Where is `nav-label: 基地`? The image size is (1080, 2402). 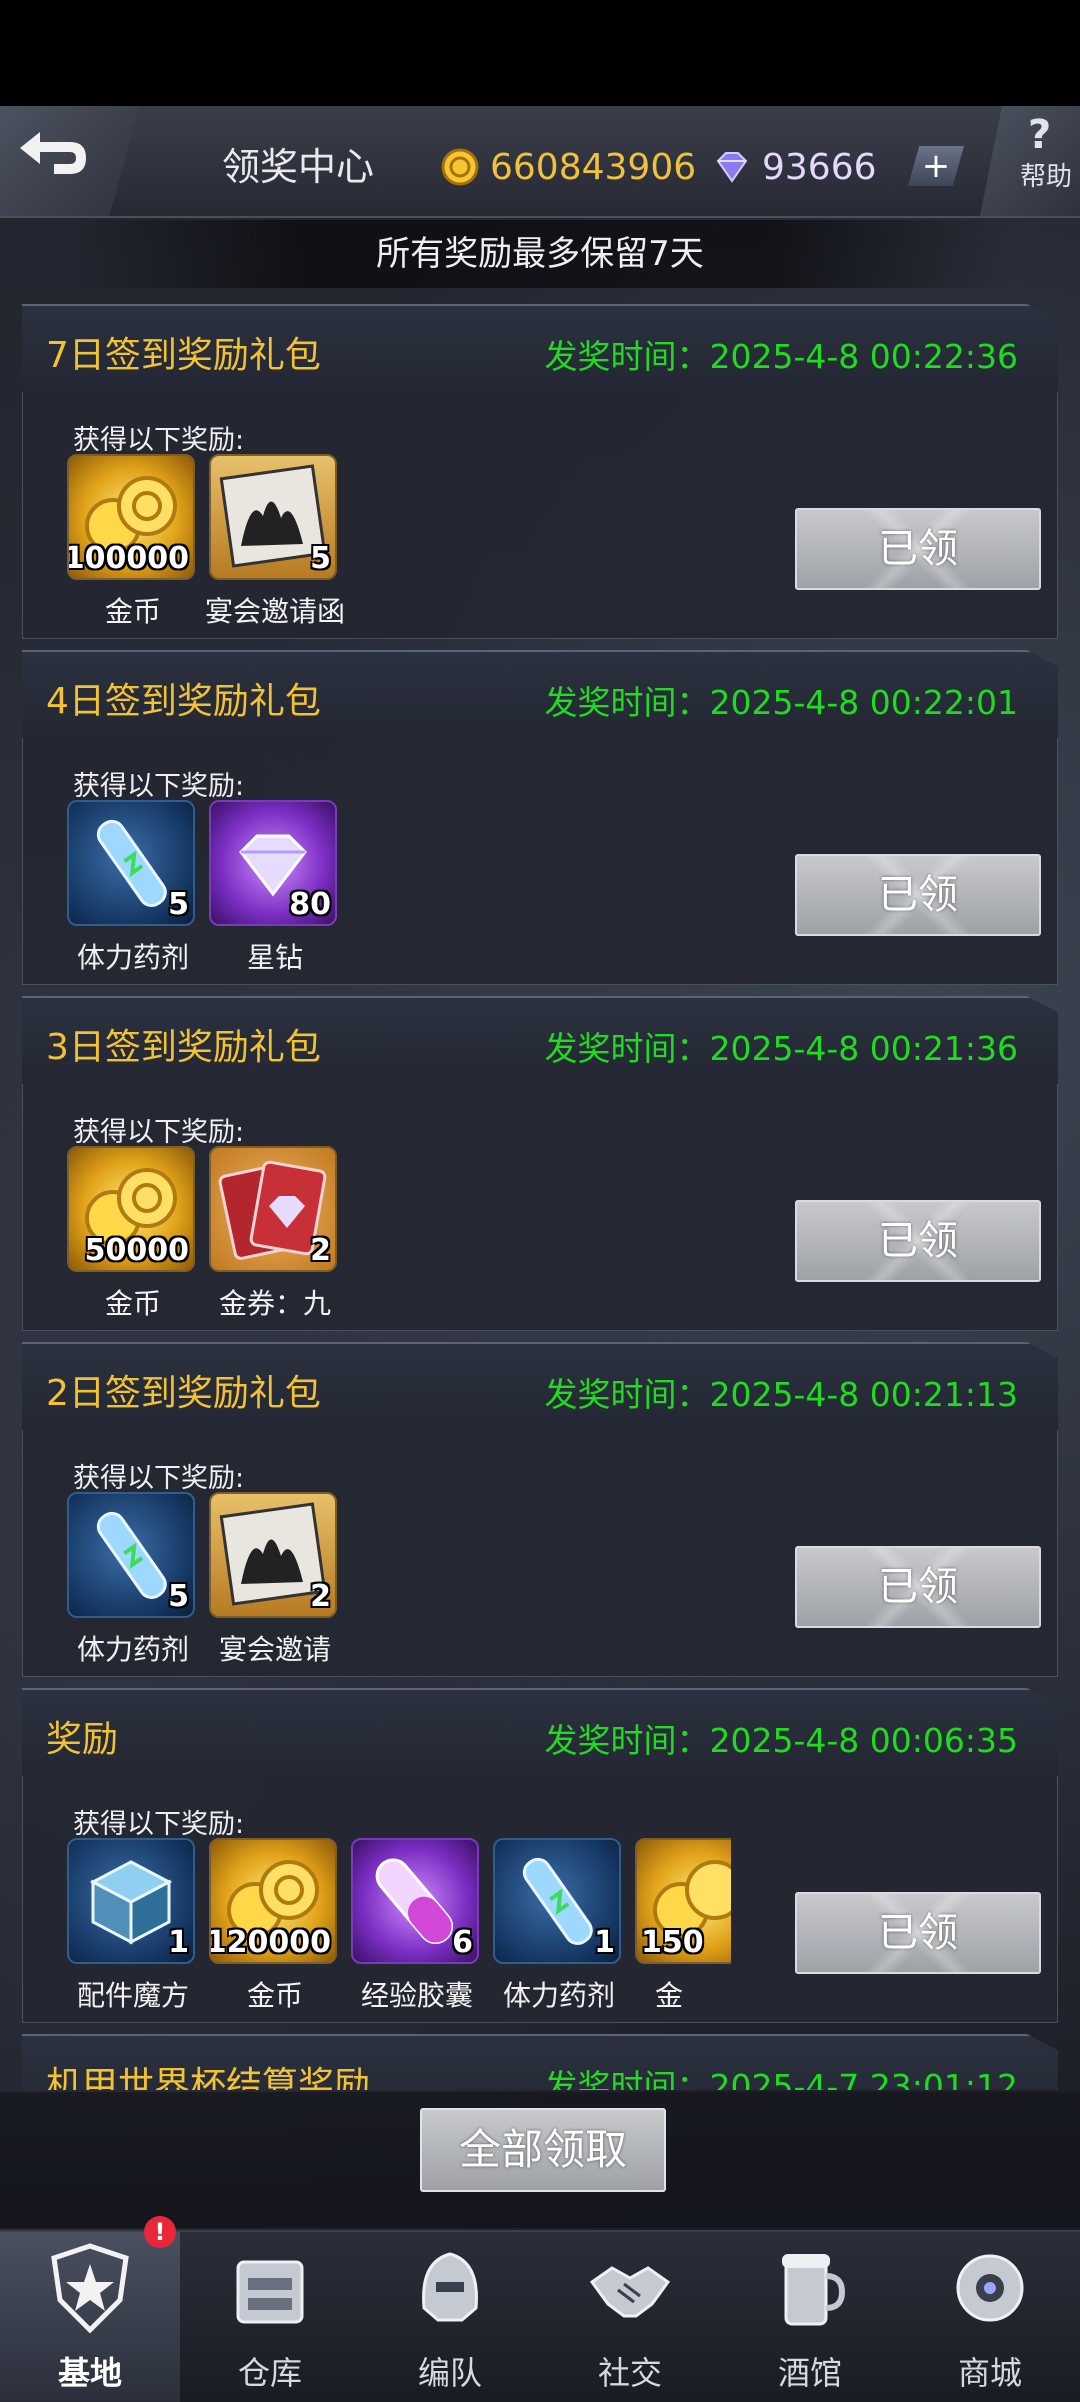 nav-label: 基地 is located at coordinates (89, 2373).